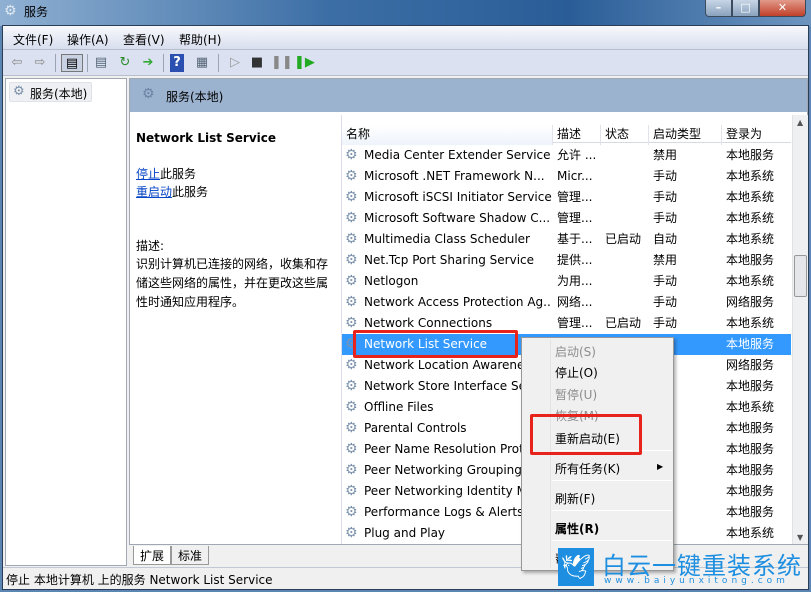 The width and height of the screenshot is (811, 592). I want to click on service-name: Network List Service, so click(206, 138).